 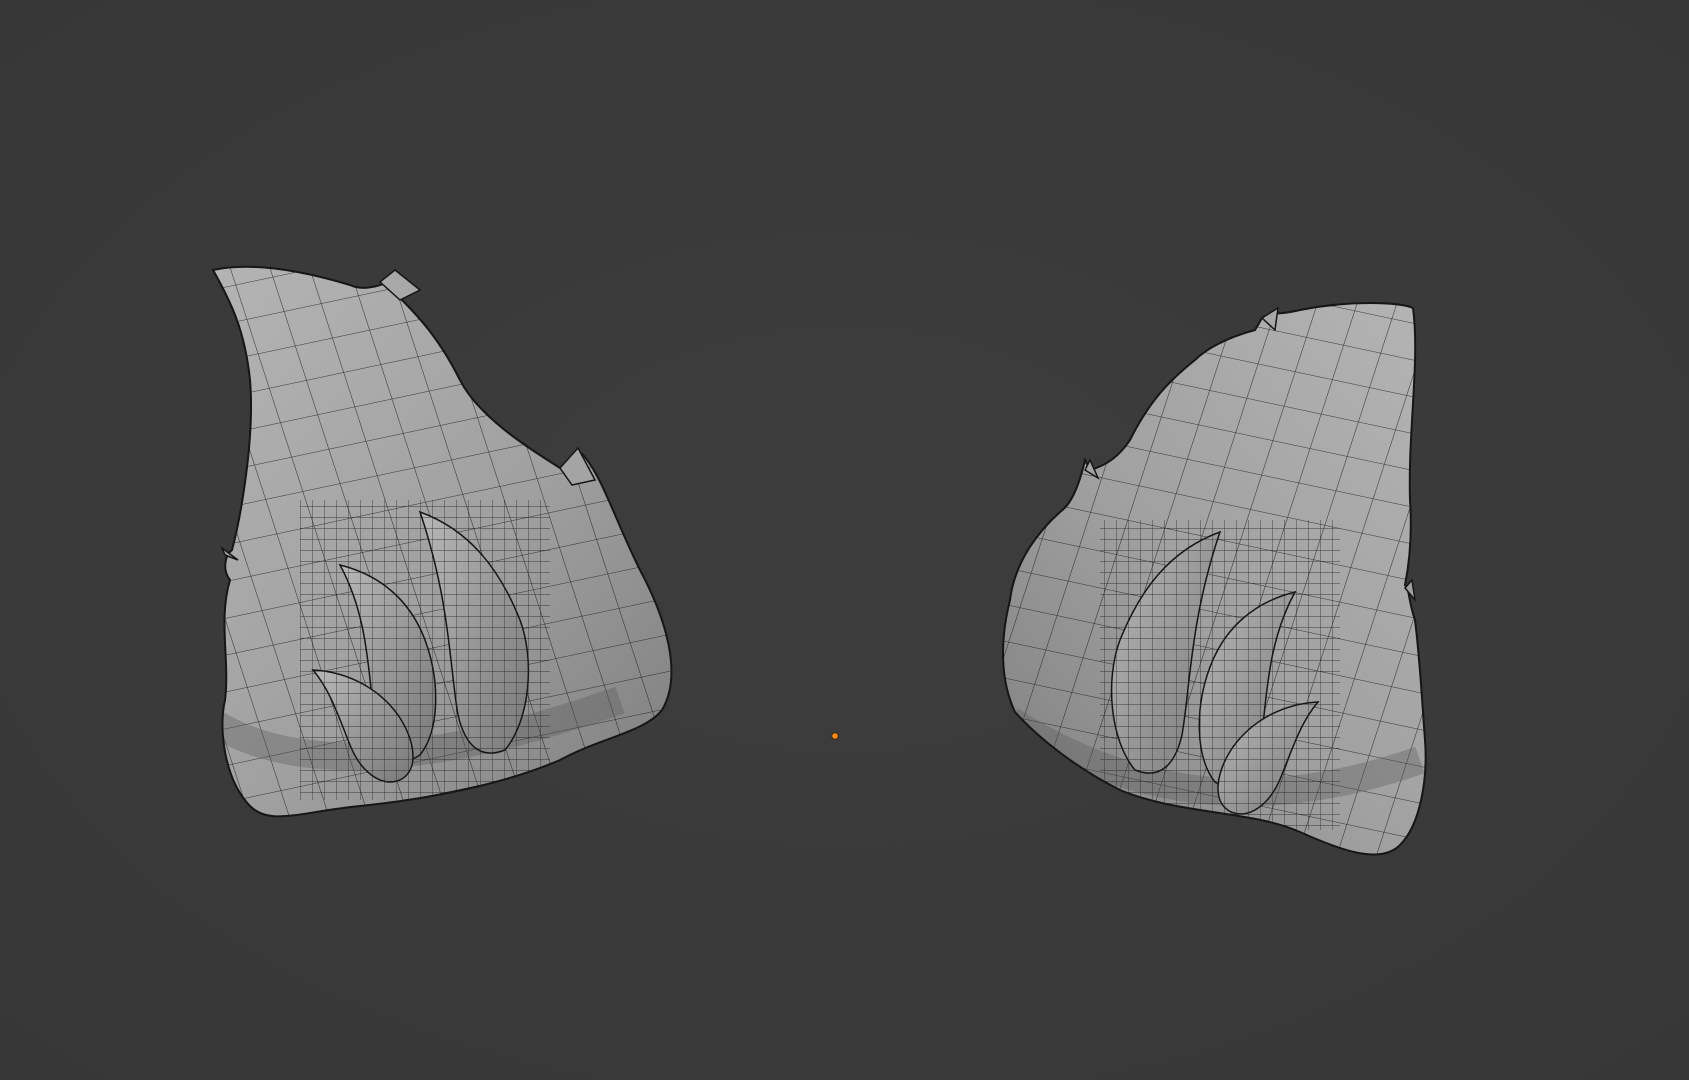 What do you see at coordinates (835, 736) in the screenshot?
I see `object-origin-dot` at bounding box center [835, 736].